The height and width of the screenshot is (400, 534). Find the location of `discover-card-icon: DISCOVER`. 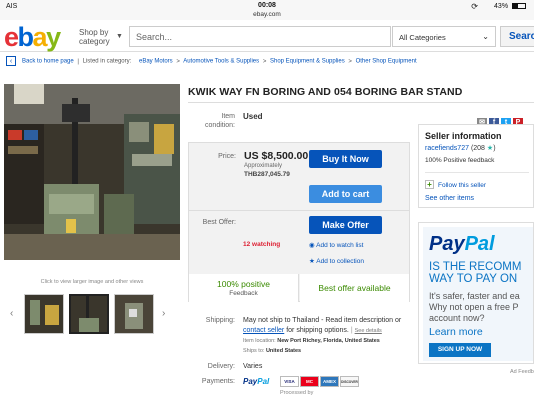

discover-card-icon: DISCOVER is located at coordinates (349, 381).